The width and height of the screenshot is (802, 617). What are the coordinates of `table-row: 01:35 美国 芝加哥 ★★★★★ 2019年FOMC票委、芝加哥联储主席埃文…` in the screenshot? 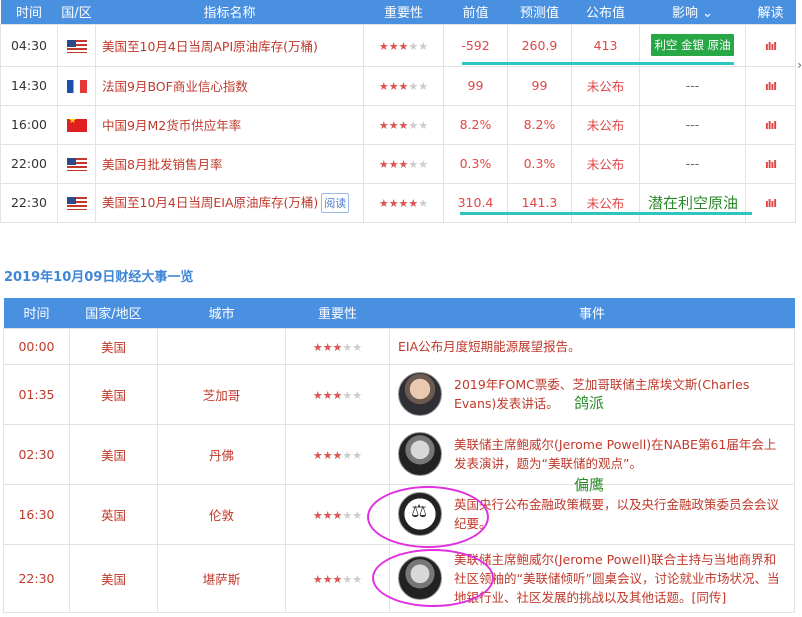 It's located at (399, 394).